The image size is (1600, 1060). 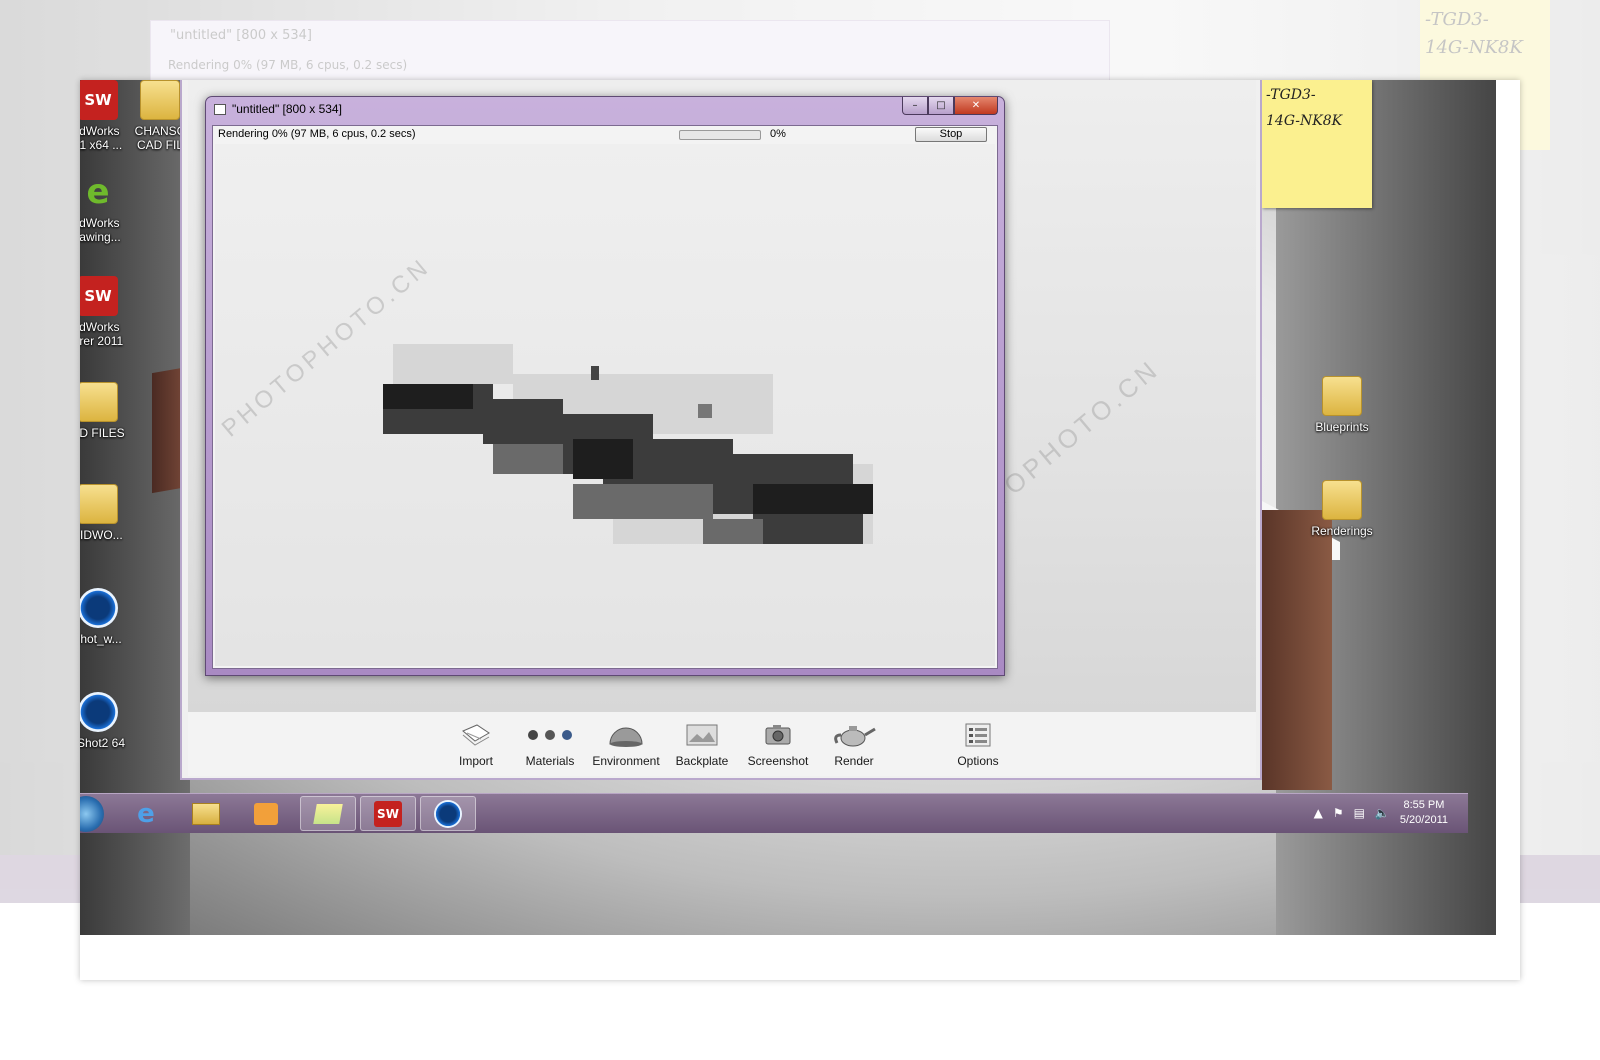 What do you see at coordinates (702, 735) in the screenshot?
I see `backplate-icon` at bounding box center [702, 735].